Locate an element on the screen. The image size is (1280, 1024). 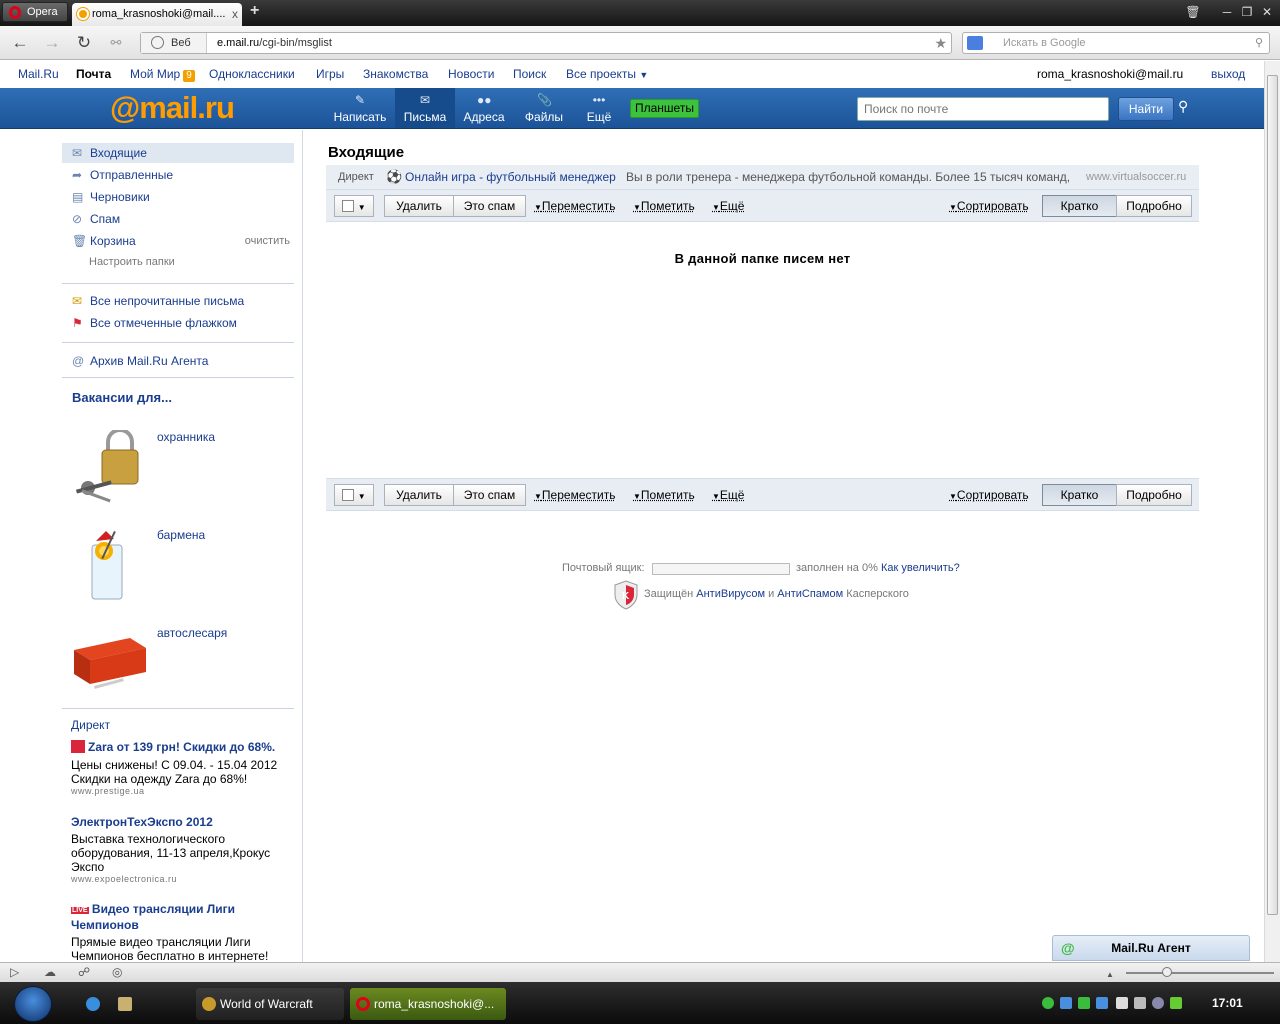
forward-arrow-icon: → is located at coordinates (52, 43).